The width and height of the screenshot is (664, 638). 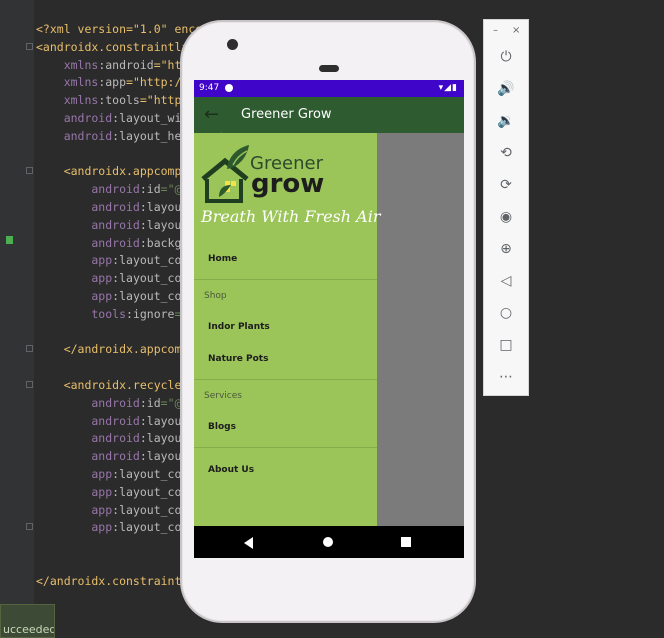 I want to click on code-token: <androidx.appcompat, so click(x=116, y=171).